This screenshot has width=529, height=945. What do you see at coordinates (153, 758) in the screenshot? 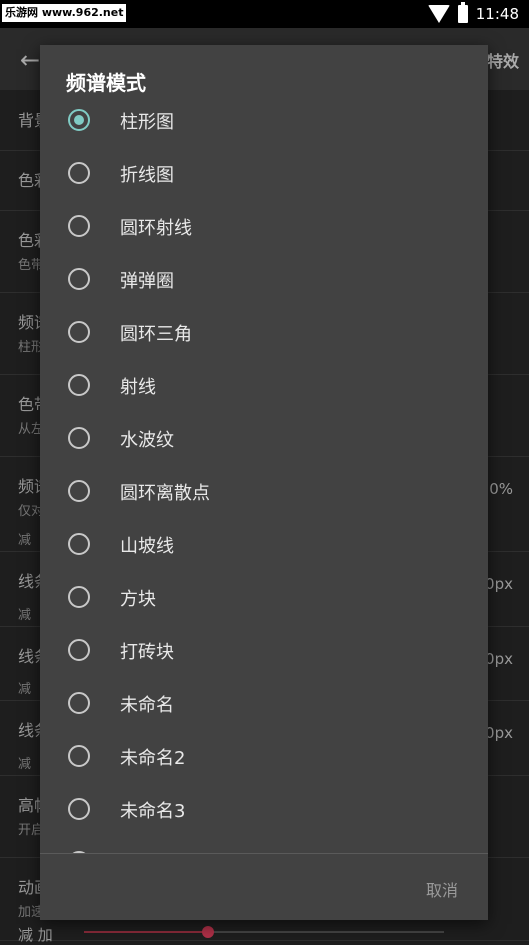
I see `option-label: 未命名2` at bounding box center [153, 758].